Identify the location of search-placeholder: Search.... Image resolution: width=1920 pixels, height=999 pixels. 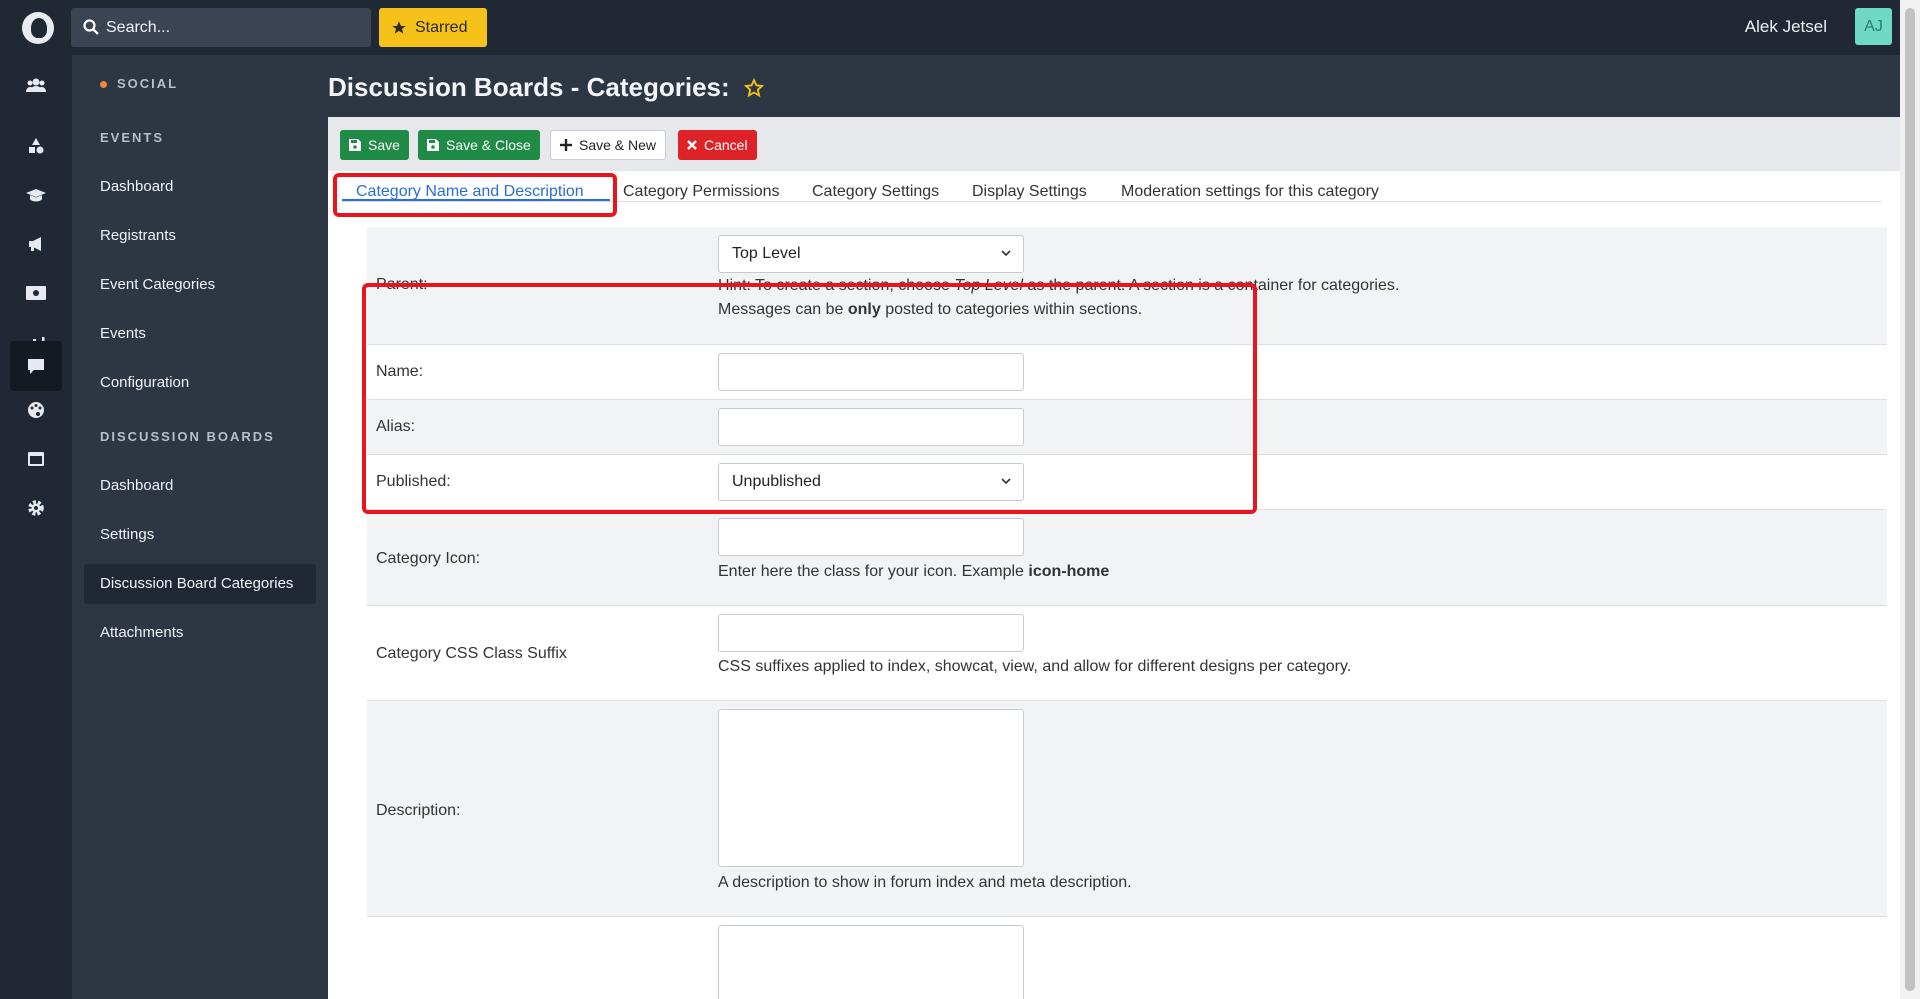
(138, 27).